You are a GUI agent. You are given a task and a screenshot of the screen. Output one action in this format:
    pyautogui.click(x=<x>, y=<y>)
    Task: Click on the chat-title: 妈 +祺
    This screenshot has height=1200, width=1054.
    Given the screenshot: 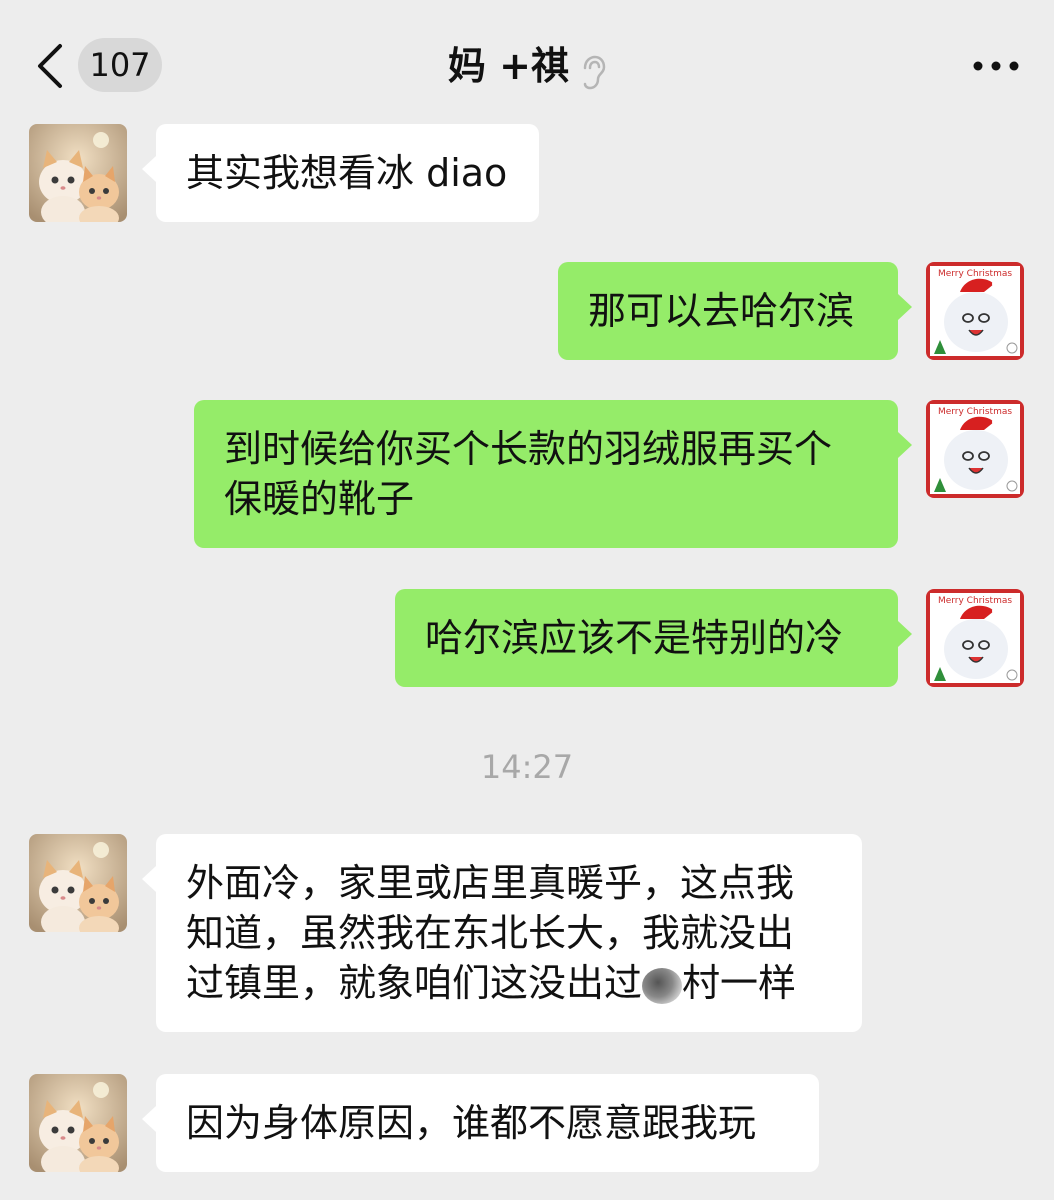 What is the action you would take?
    pyautogui.click(x=508, y=66)
    